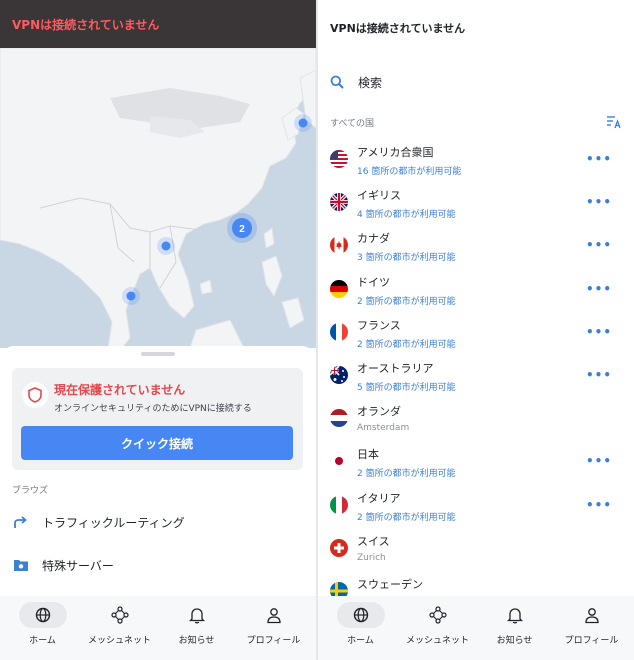 Image resolution: width=634 pixels, height=660 pixels. I want to click on country-name: イタリア, so click(379, 498).